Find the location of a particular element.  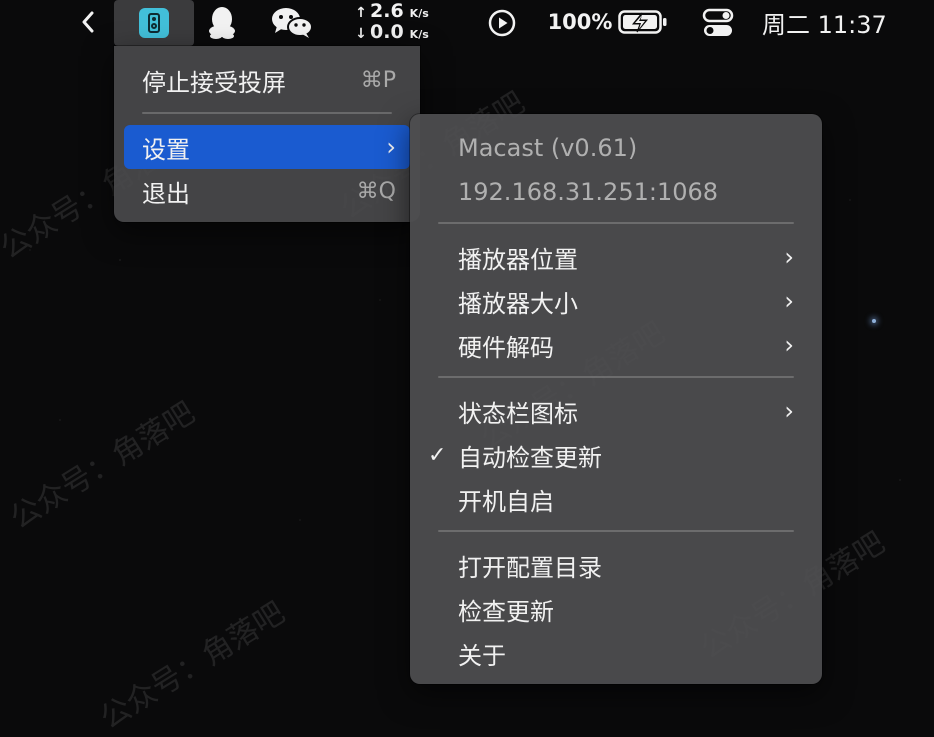

menu-item-label: 设置 is located at coordinates (166, 149).